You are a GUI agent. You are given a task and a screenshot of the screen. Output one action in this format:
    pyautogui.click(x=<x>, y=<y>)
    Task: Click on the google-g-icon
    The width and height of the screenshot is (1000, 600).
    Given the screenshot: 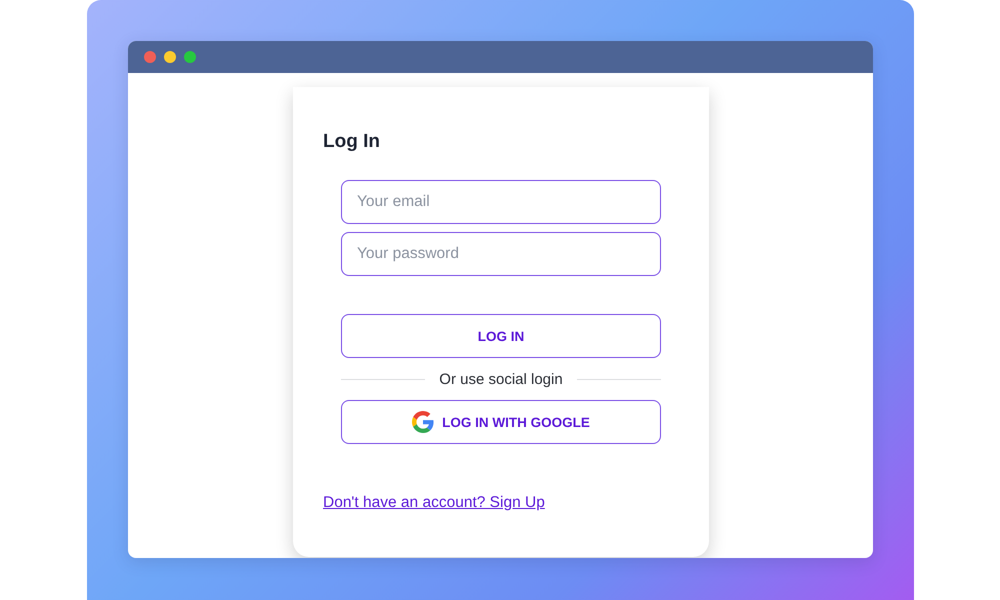 What is the action you would take?
    pyautogui.click(x=423, y=422)
    